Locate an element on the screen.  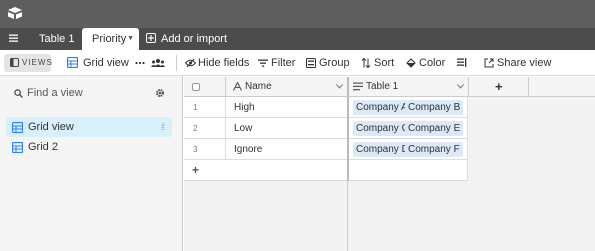
current-view-label: Grid view is located at coordinates (106, 63).